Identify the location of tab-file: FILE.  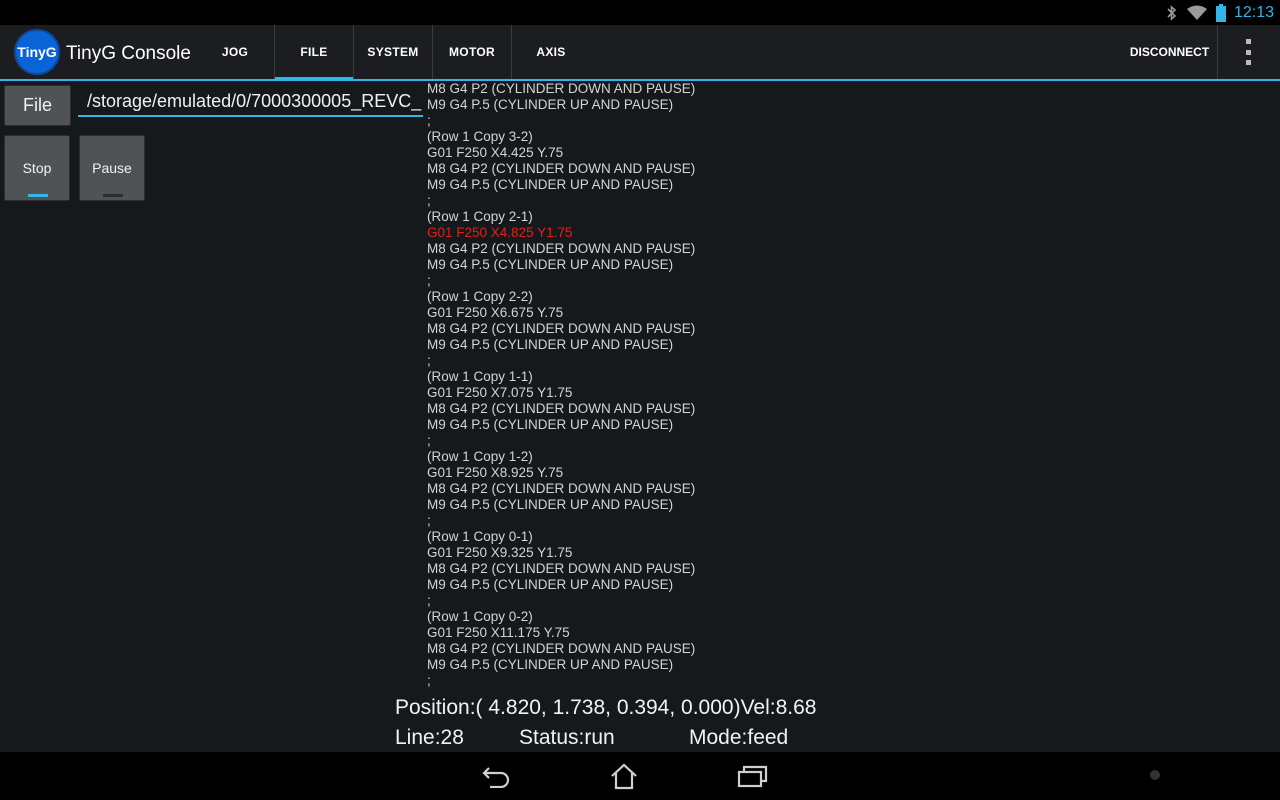
(313, 53).